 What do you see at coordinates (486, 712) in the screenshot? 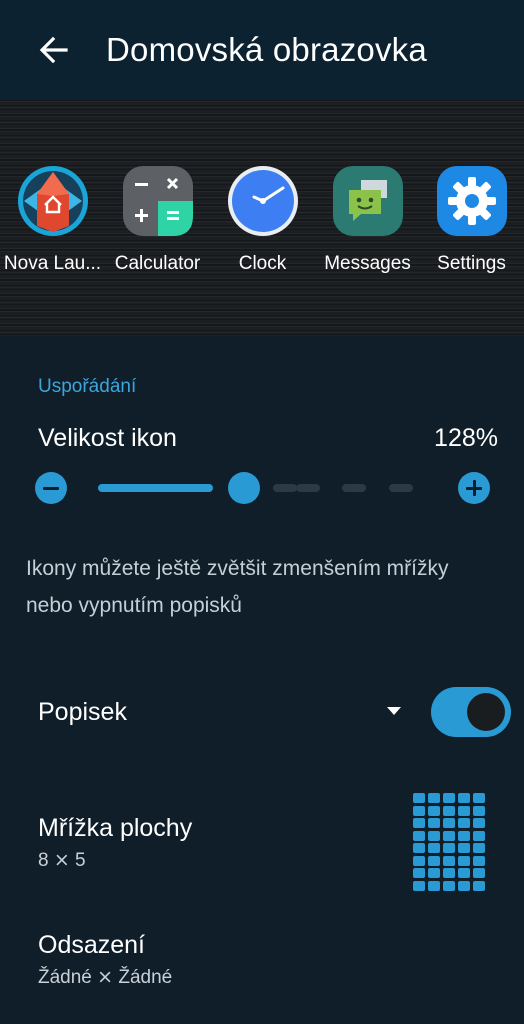
I see `toggle-knob` at bounding box center [486, 712].